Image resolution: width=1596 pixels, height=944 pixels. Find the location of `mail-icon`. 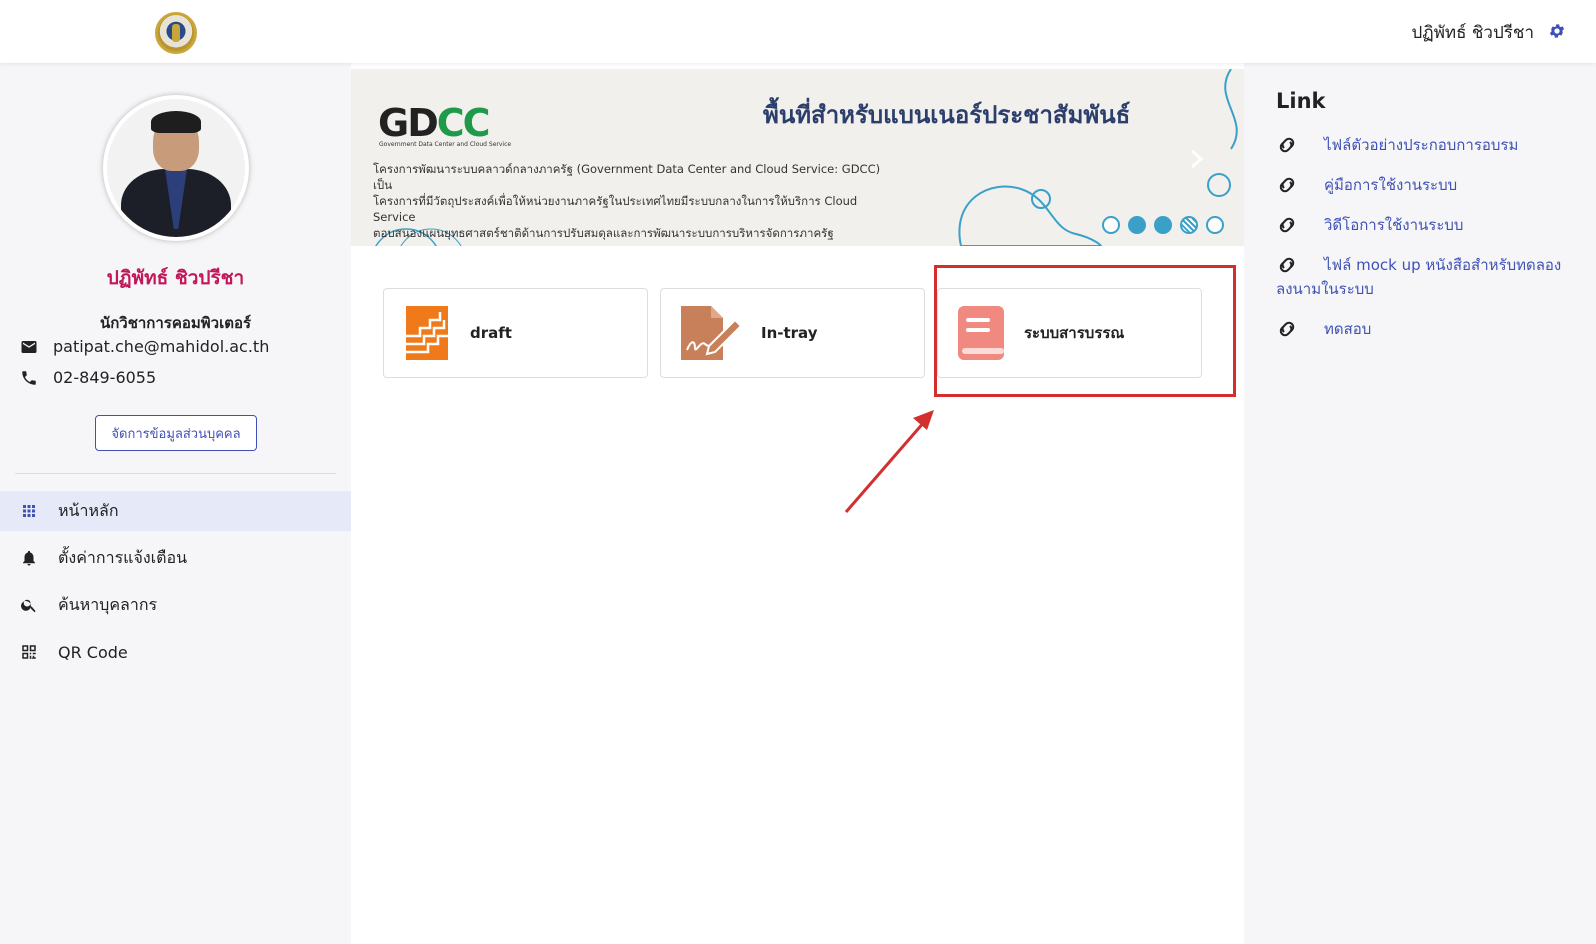

mail-icon is located at coordinates (29, 346).